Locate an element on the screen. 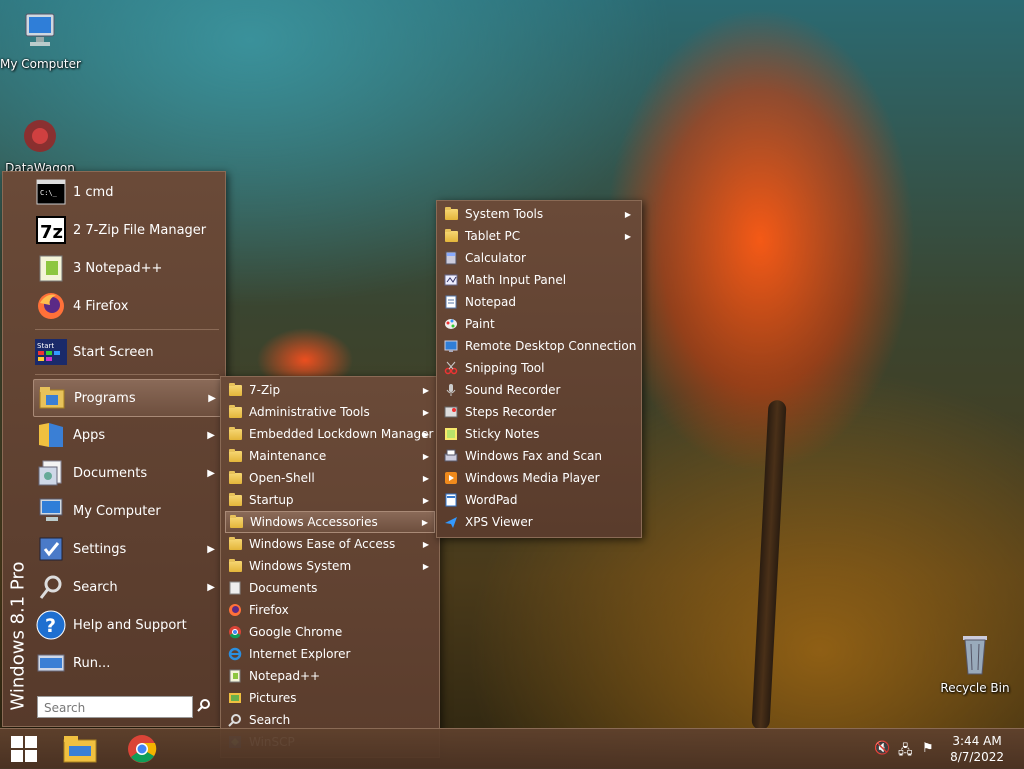  menu-item-paint: Paint is located at coordinates (539, 324).